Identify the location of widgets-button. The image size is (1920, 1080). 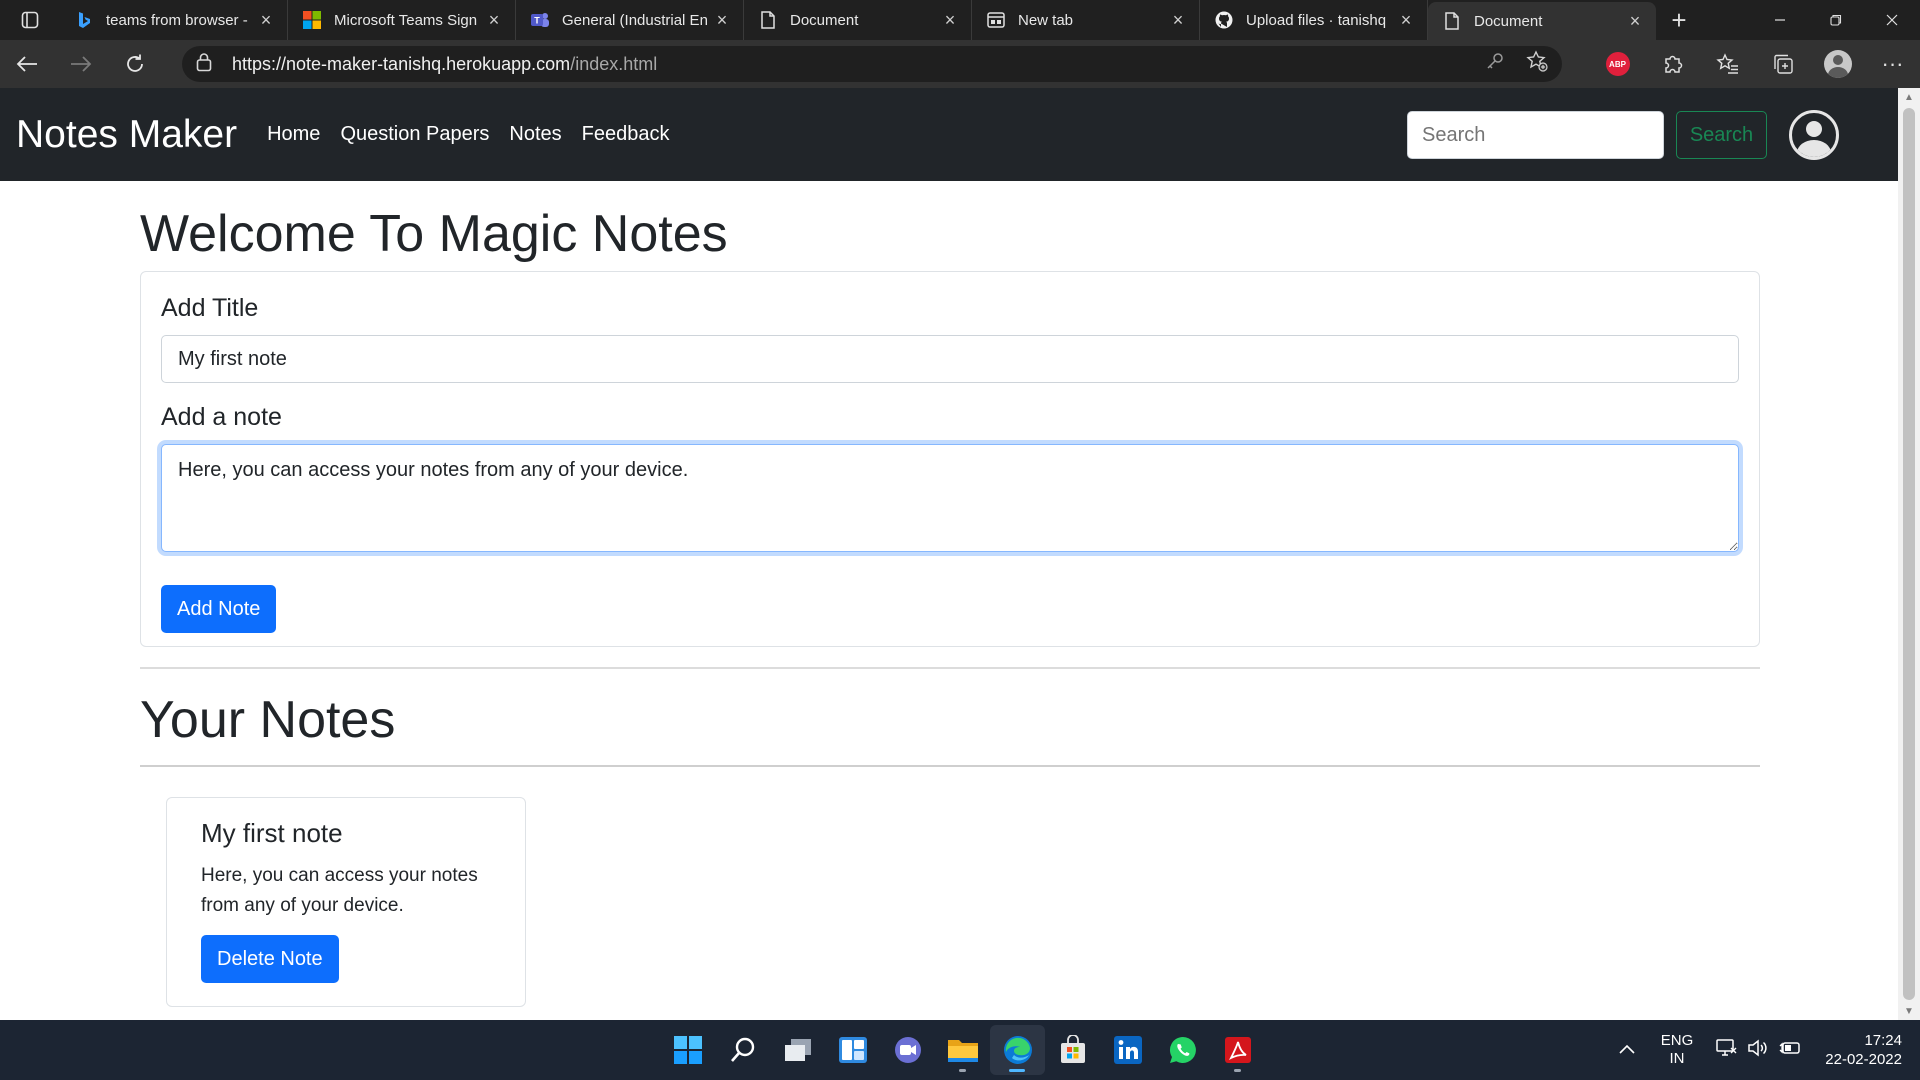
(852, 1050).